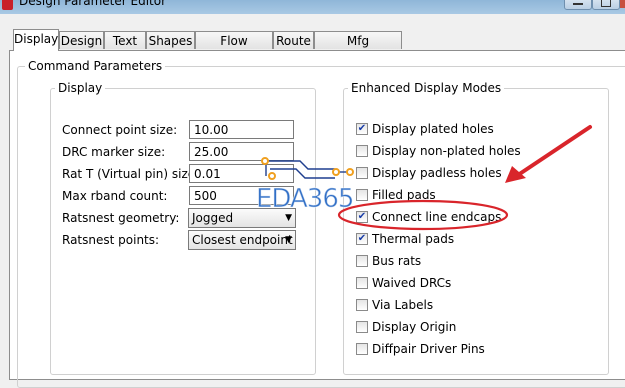  What do you see at coordinates (412, 283) in the screenshot?
I see `option-label: Waived DRCs` at bounding box center [412, 283].